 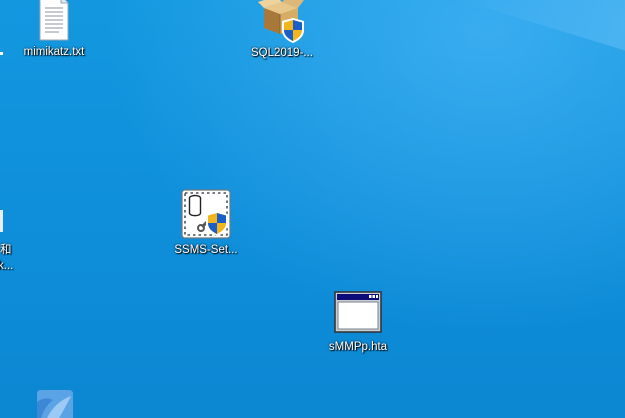 What do you see at coordinates (358, 347) in the screenshot?
I see `desktop-icon-label: sMMPp.hta` at bounding box center [358, 347].